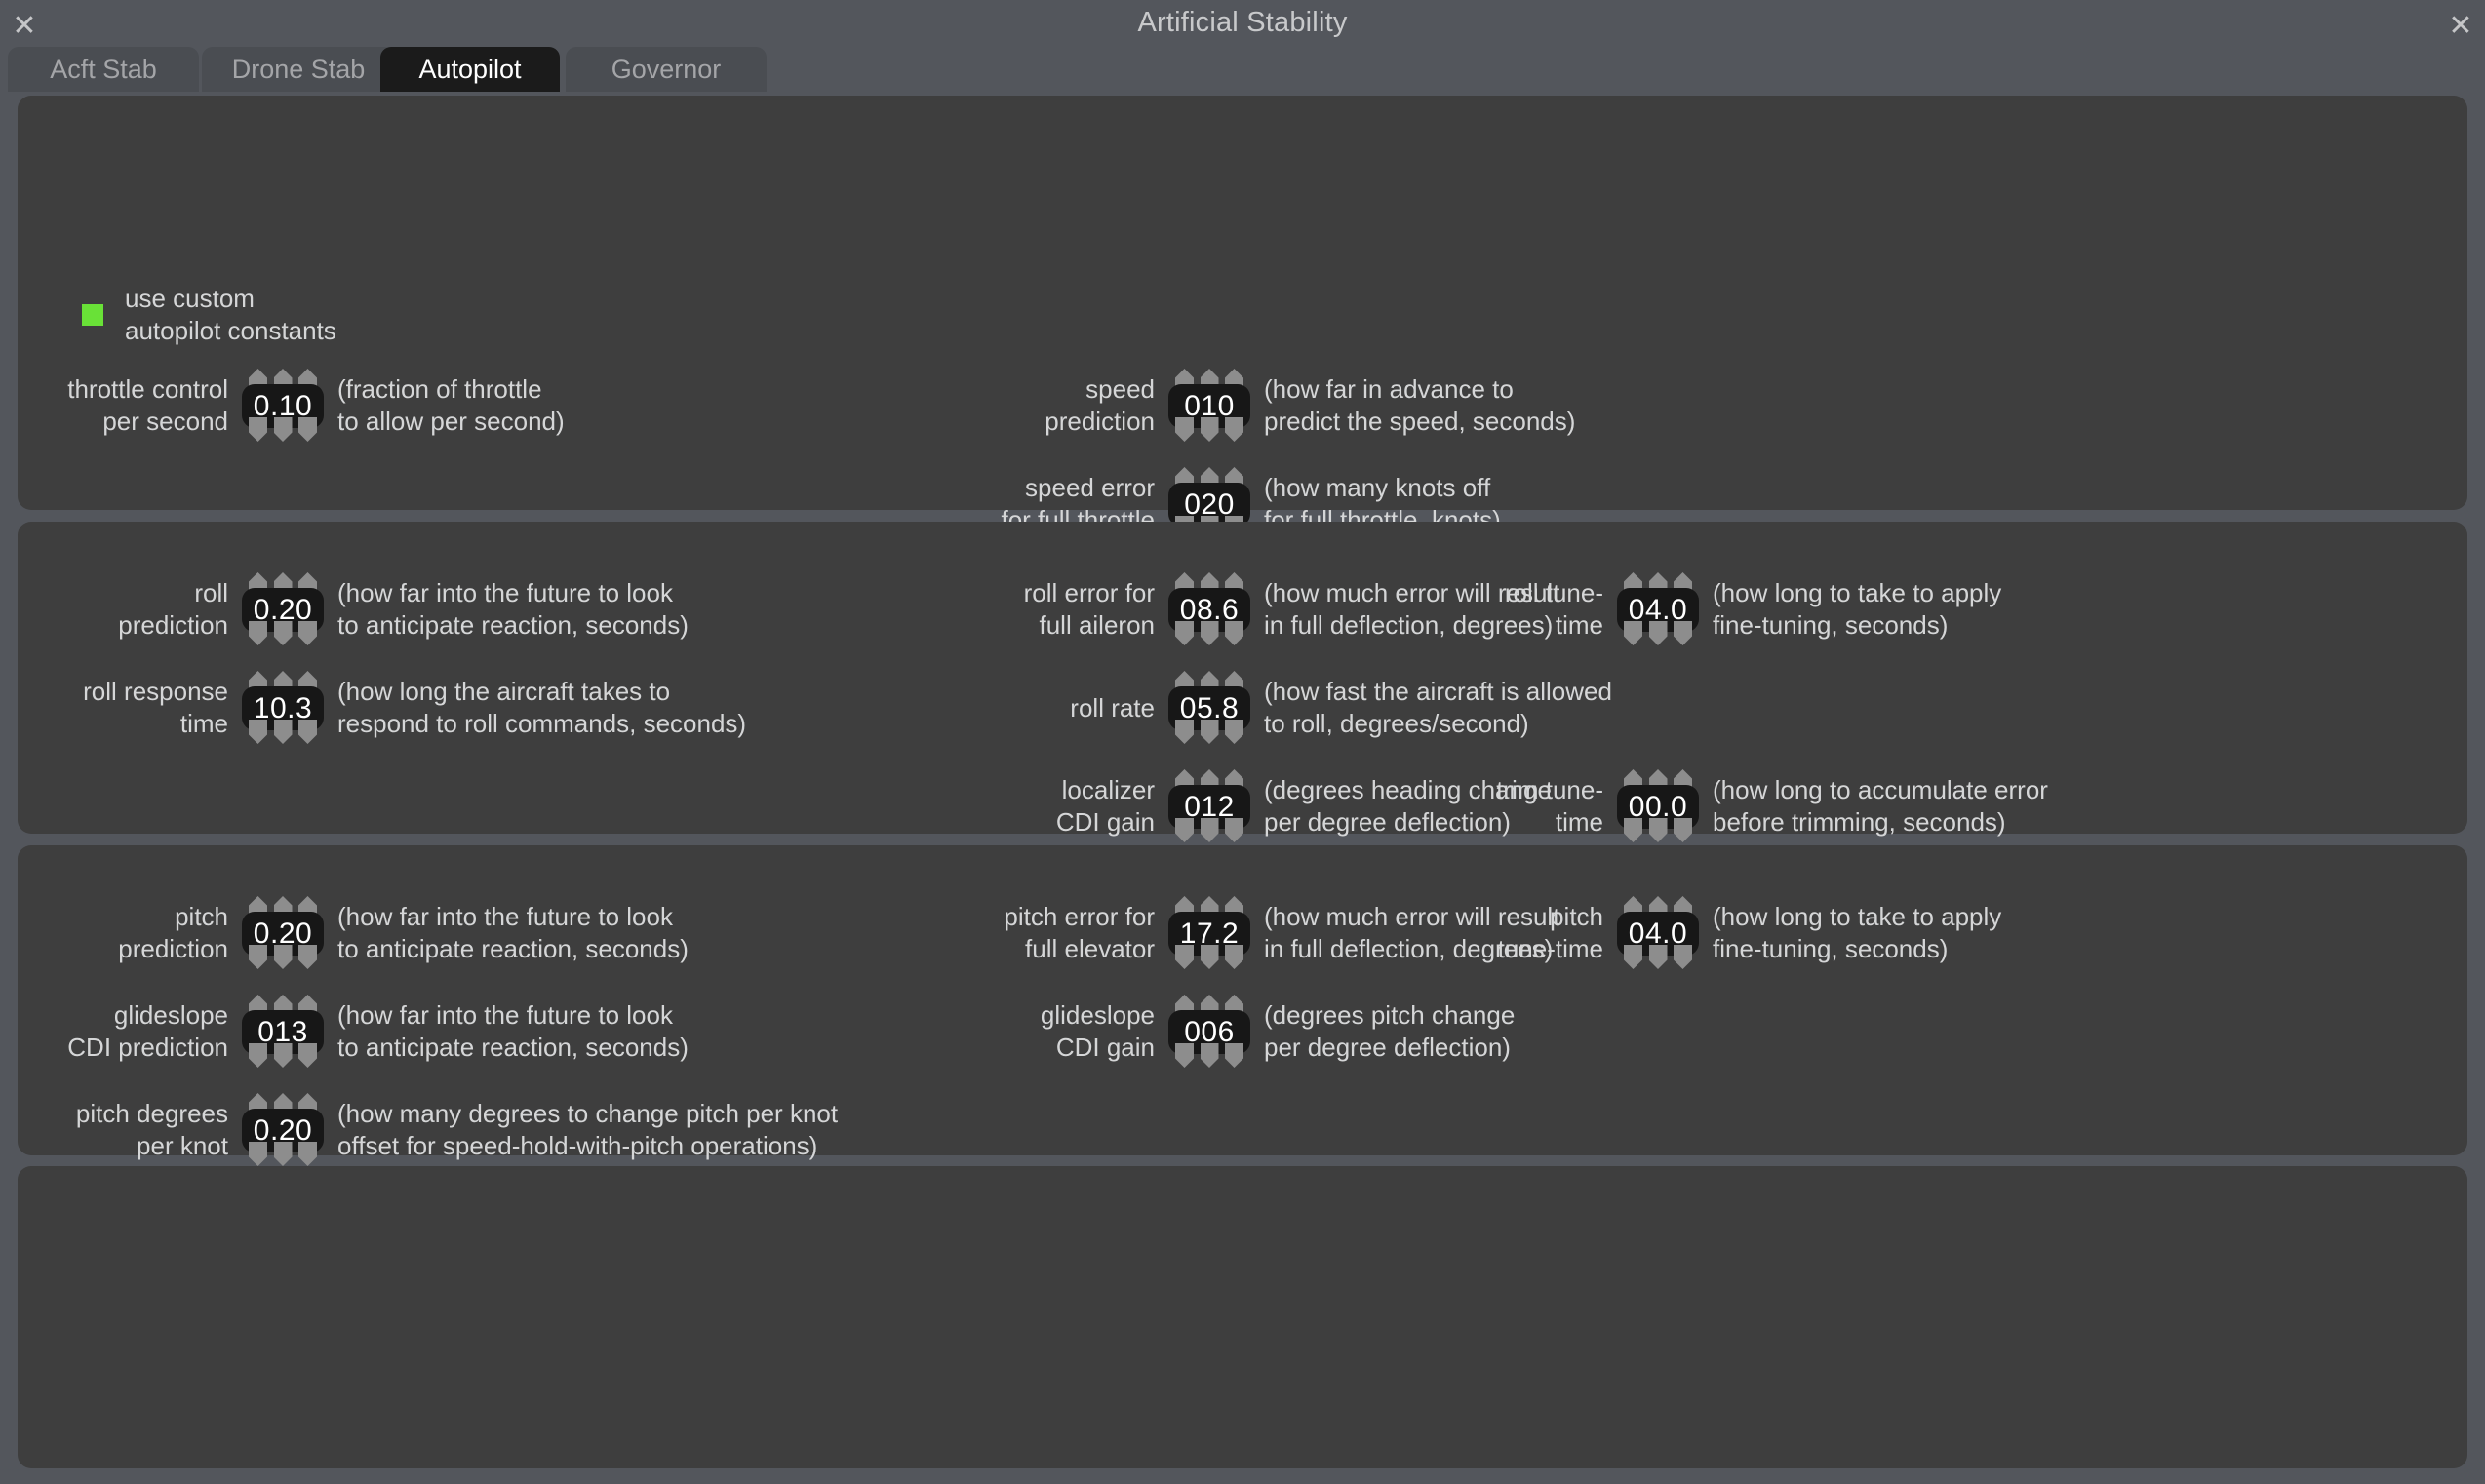 The height and width of the screenshot is (1484, 2485). Describe the element at coordinates (666, 69) in the screenshot. I see `tab-governor: Governor` at that location.